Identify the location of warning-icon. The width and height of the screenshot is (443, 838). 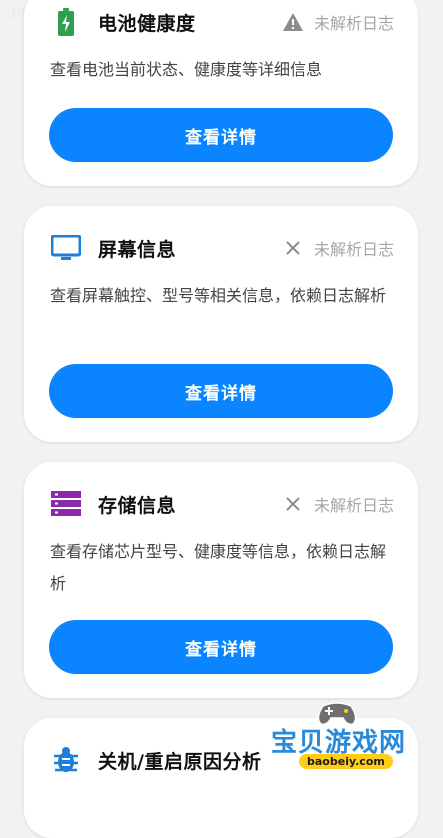
(293, 22).